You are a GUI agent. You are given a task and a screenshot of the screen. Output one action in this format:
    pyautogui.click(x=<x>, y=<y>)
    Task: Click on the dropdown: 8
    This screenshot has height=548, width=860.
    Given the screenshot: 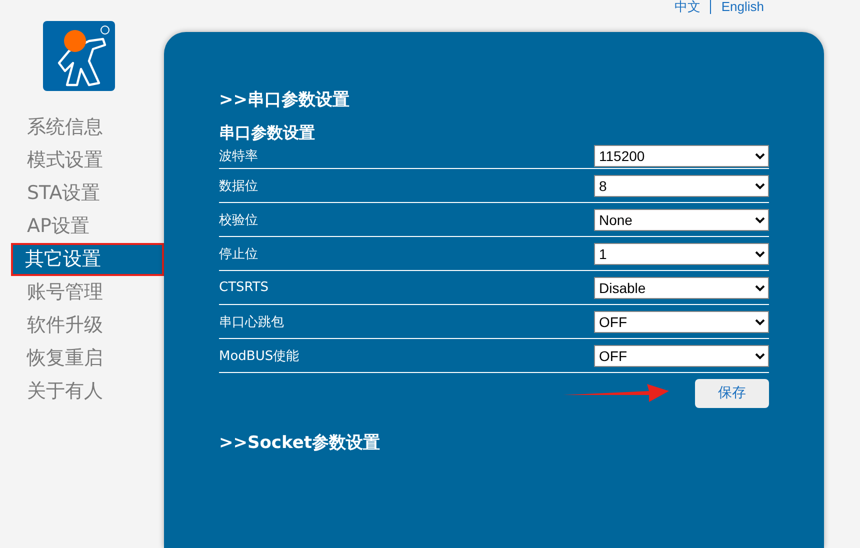 What is the action you would take?
    pyautogui.click(x=681, y=185)
    